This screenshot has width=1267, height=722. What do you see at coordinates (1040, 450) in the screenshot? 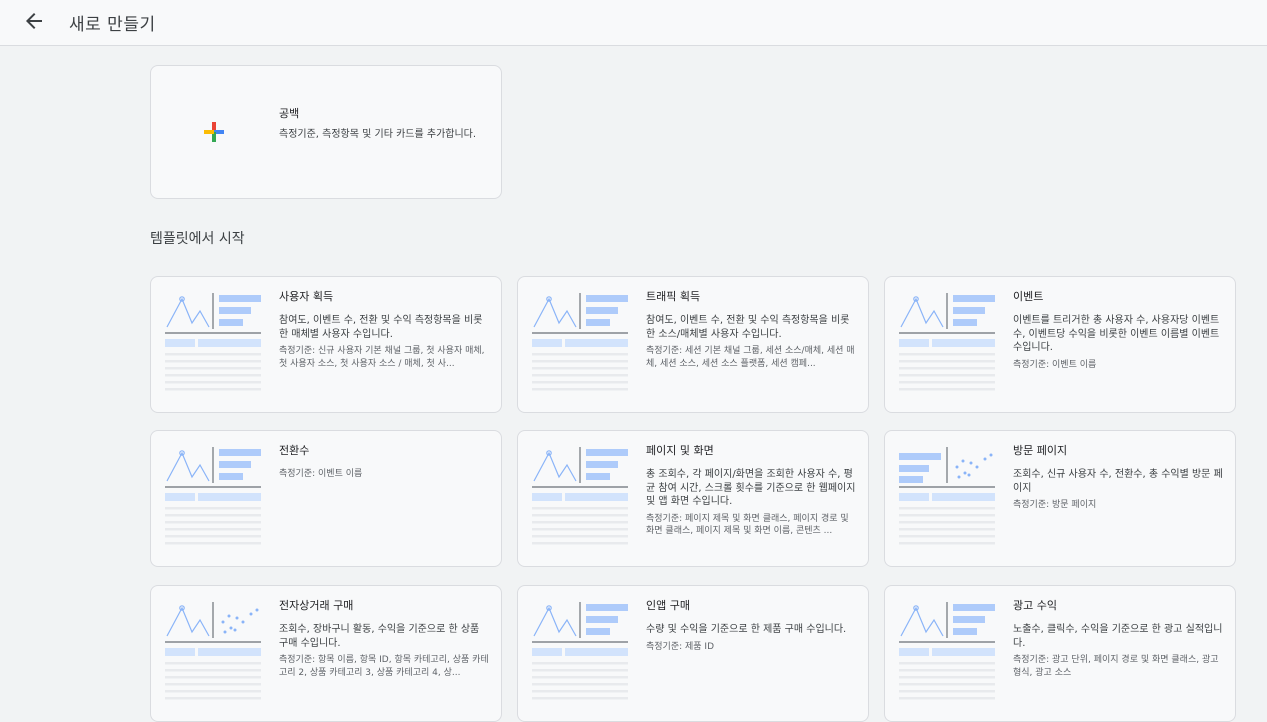
I see `template-card-title: 방문 페이지` at bounding box center [1040, 450].